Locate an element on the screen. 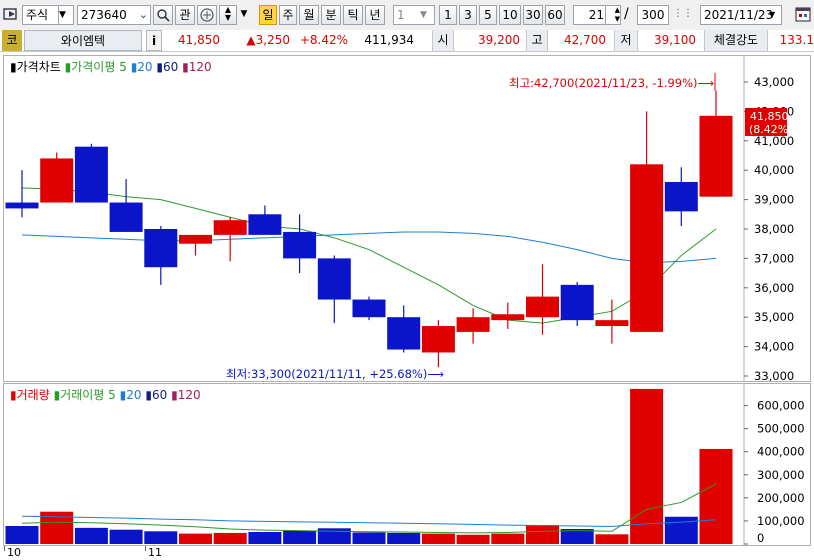  info-icon: i is located at coordinates (154, 40).